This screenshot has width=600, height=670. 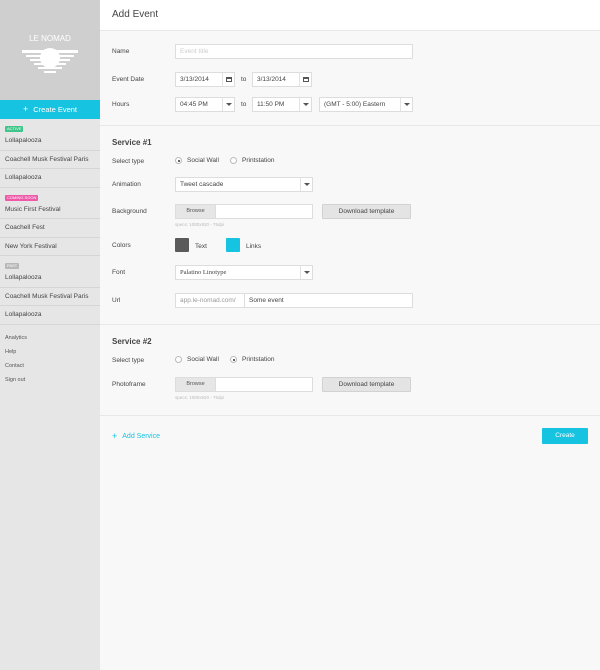 I want to click on font-value: Palatino Linotype, so click(x=203, y=272).